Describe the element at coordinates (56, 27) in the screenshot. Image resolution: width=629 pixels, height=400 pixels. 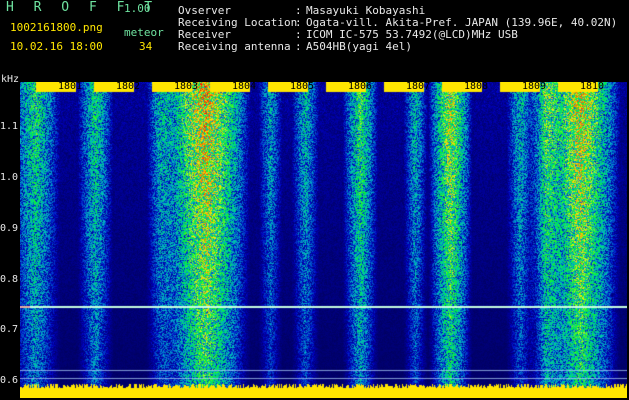
I see `image-filename: 1002161800.png` at that location.